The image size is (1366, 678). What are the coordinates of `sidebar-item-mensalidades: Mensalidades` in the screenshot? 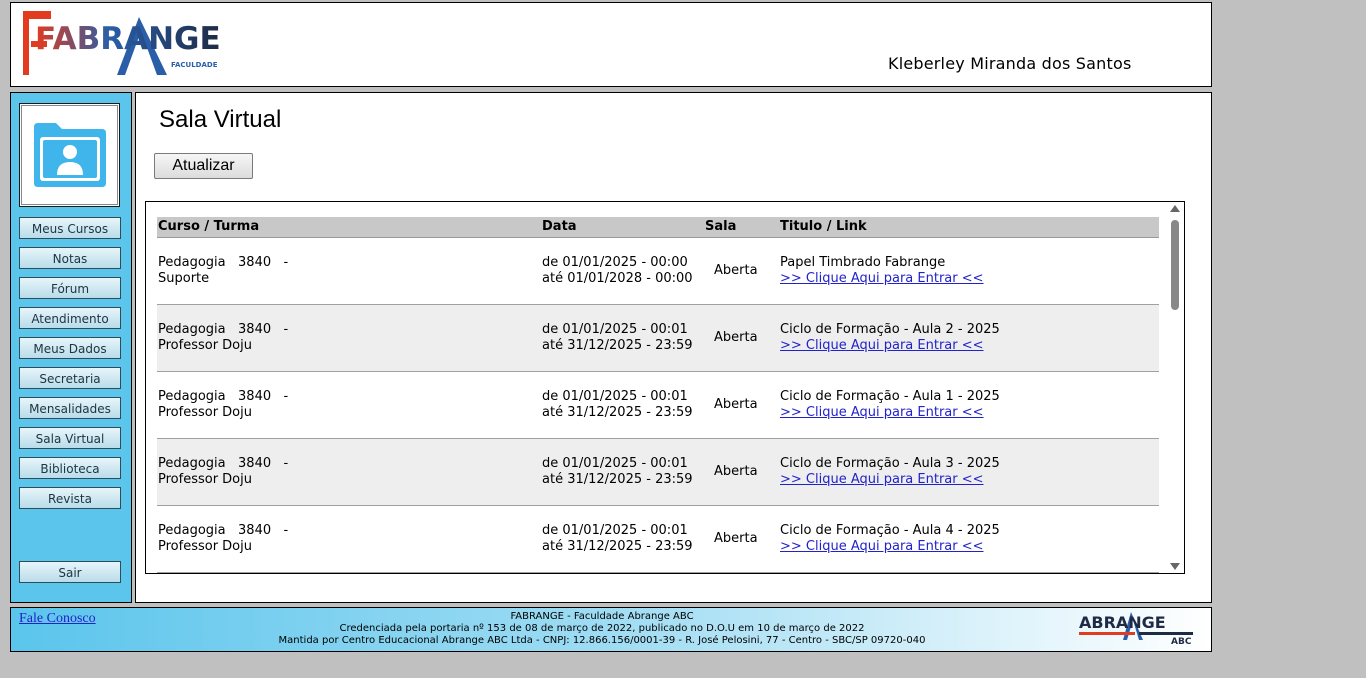 It's located at (70, 408).